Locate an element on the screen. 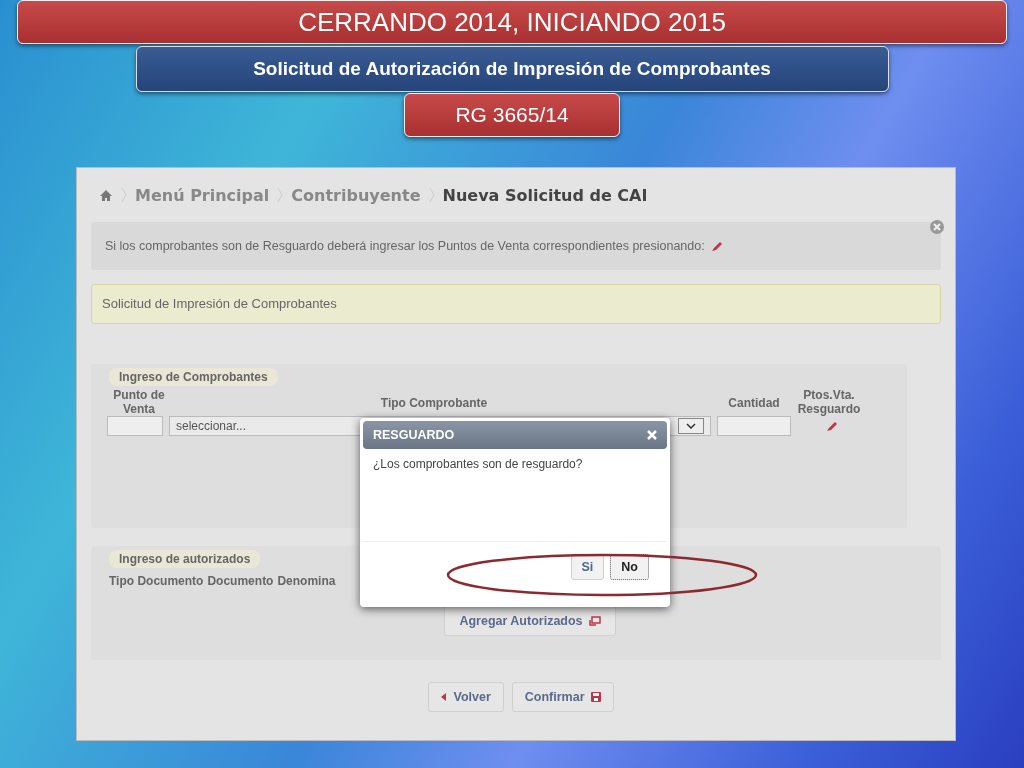 The width and height of the screenshot is (1024, 768). slide-tag: RG 3665/14 is located at coordinates (512, 115).